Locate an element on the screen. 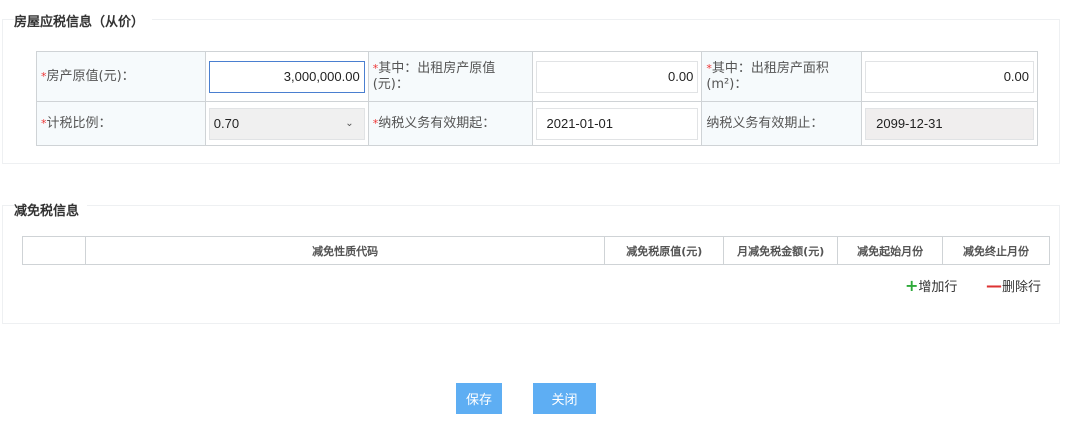 The height and width of the screenshot is (424, 1080). tax-ratio-value: 0.70 is located at coordinates (226, 123).